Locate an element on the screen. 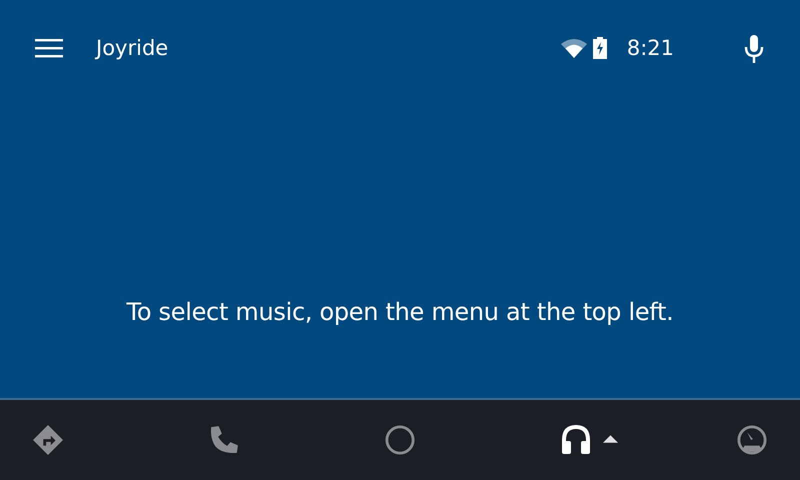  menu-icon is located at coordinates (49, 48).